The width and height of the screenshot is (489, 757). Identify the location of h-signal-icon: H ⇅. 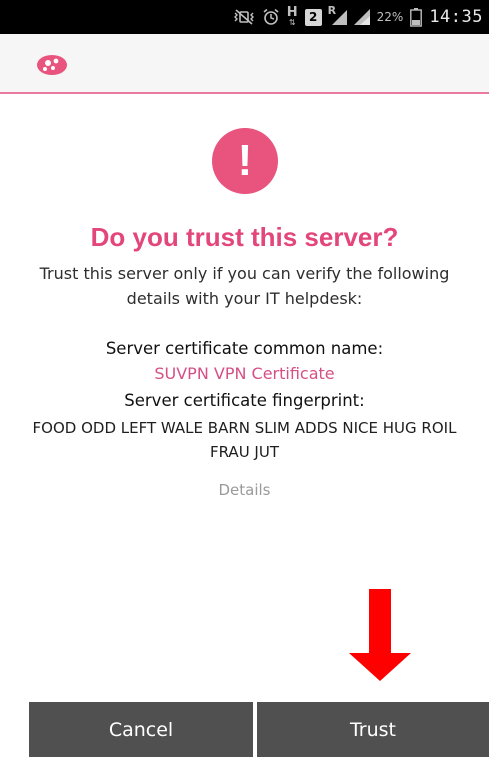
(292, 16).